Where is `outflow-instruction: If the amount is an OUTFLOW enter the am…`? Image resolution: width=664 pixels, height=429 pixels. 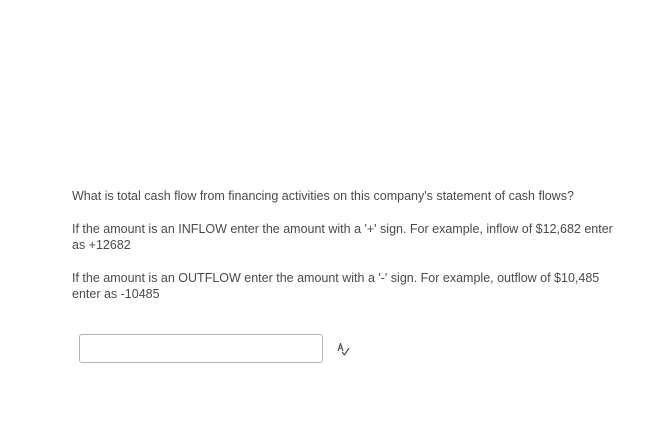 outflow-instruction: If the amount is an OUTFLOW enter the am… is located at coordinates (336, 286).